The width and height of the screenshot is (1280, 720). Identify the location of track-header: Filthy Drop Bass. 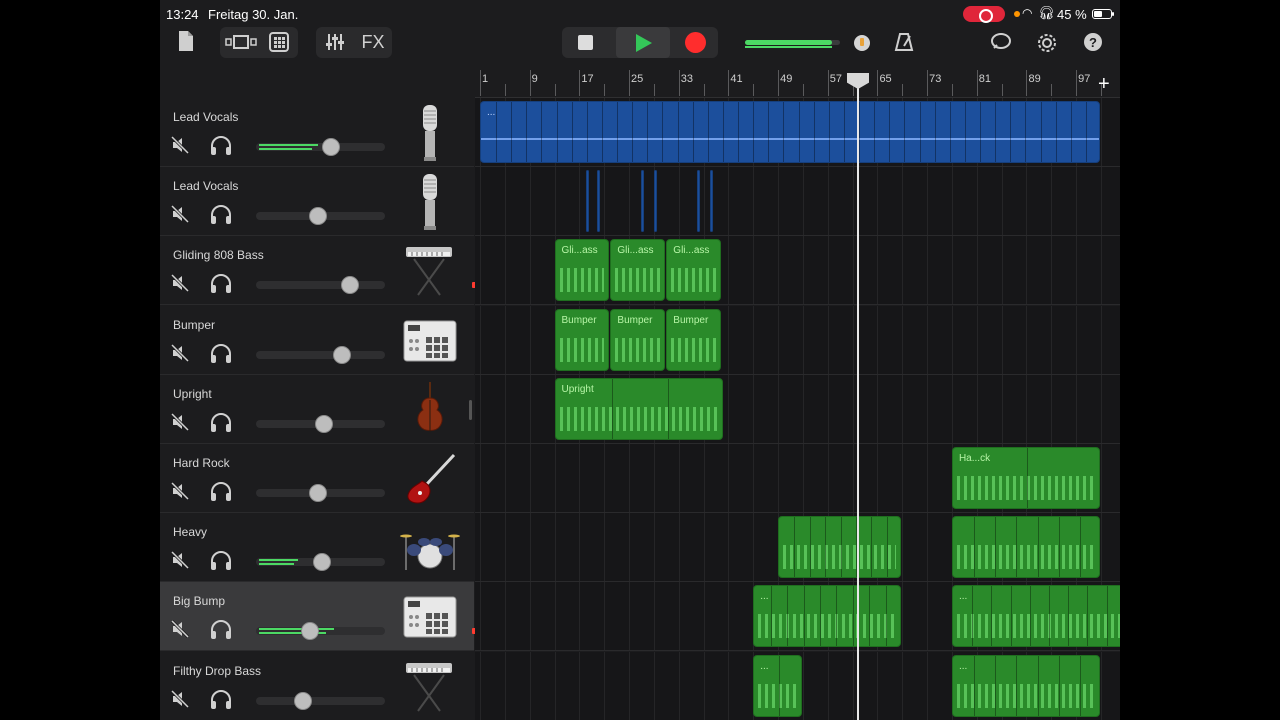
(317, 685).